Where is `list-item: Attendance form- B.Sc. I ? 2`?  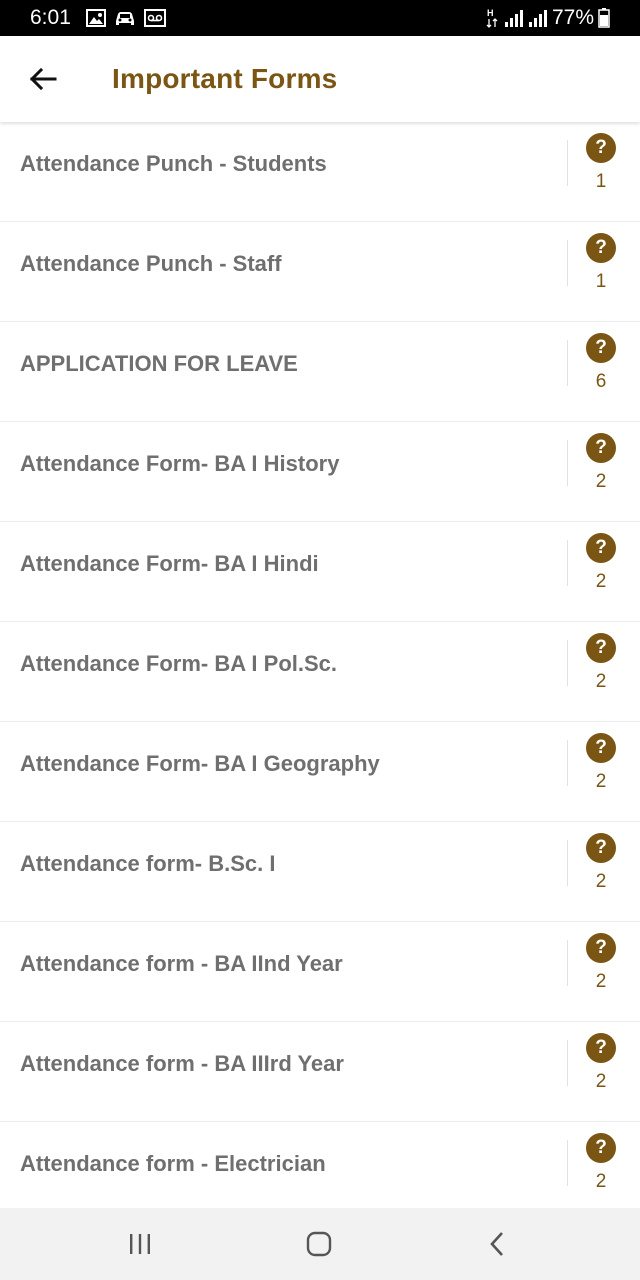
list-item: Attendance form- B.Sc. I ? 2 is located at coordinates (320, 872).